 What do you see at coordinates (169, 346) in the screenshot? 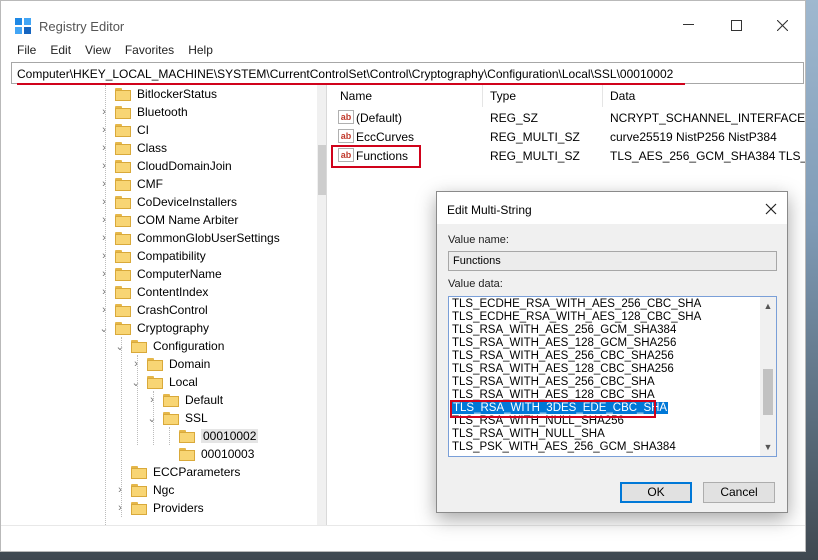
I see `tree-item: ⌄ Configuration` at bounding box center [169, 346].